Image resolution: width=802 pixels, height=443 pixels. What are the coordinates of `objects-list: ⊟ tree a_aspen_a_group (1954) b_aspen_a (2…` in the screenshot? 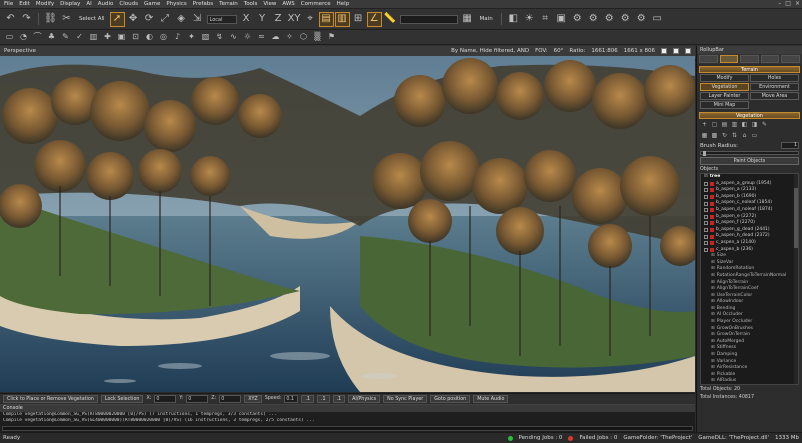 It's located at (749, 279).